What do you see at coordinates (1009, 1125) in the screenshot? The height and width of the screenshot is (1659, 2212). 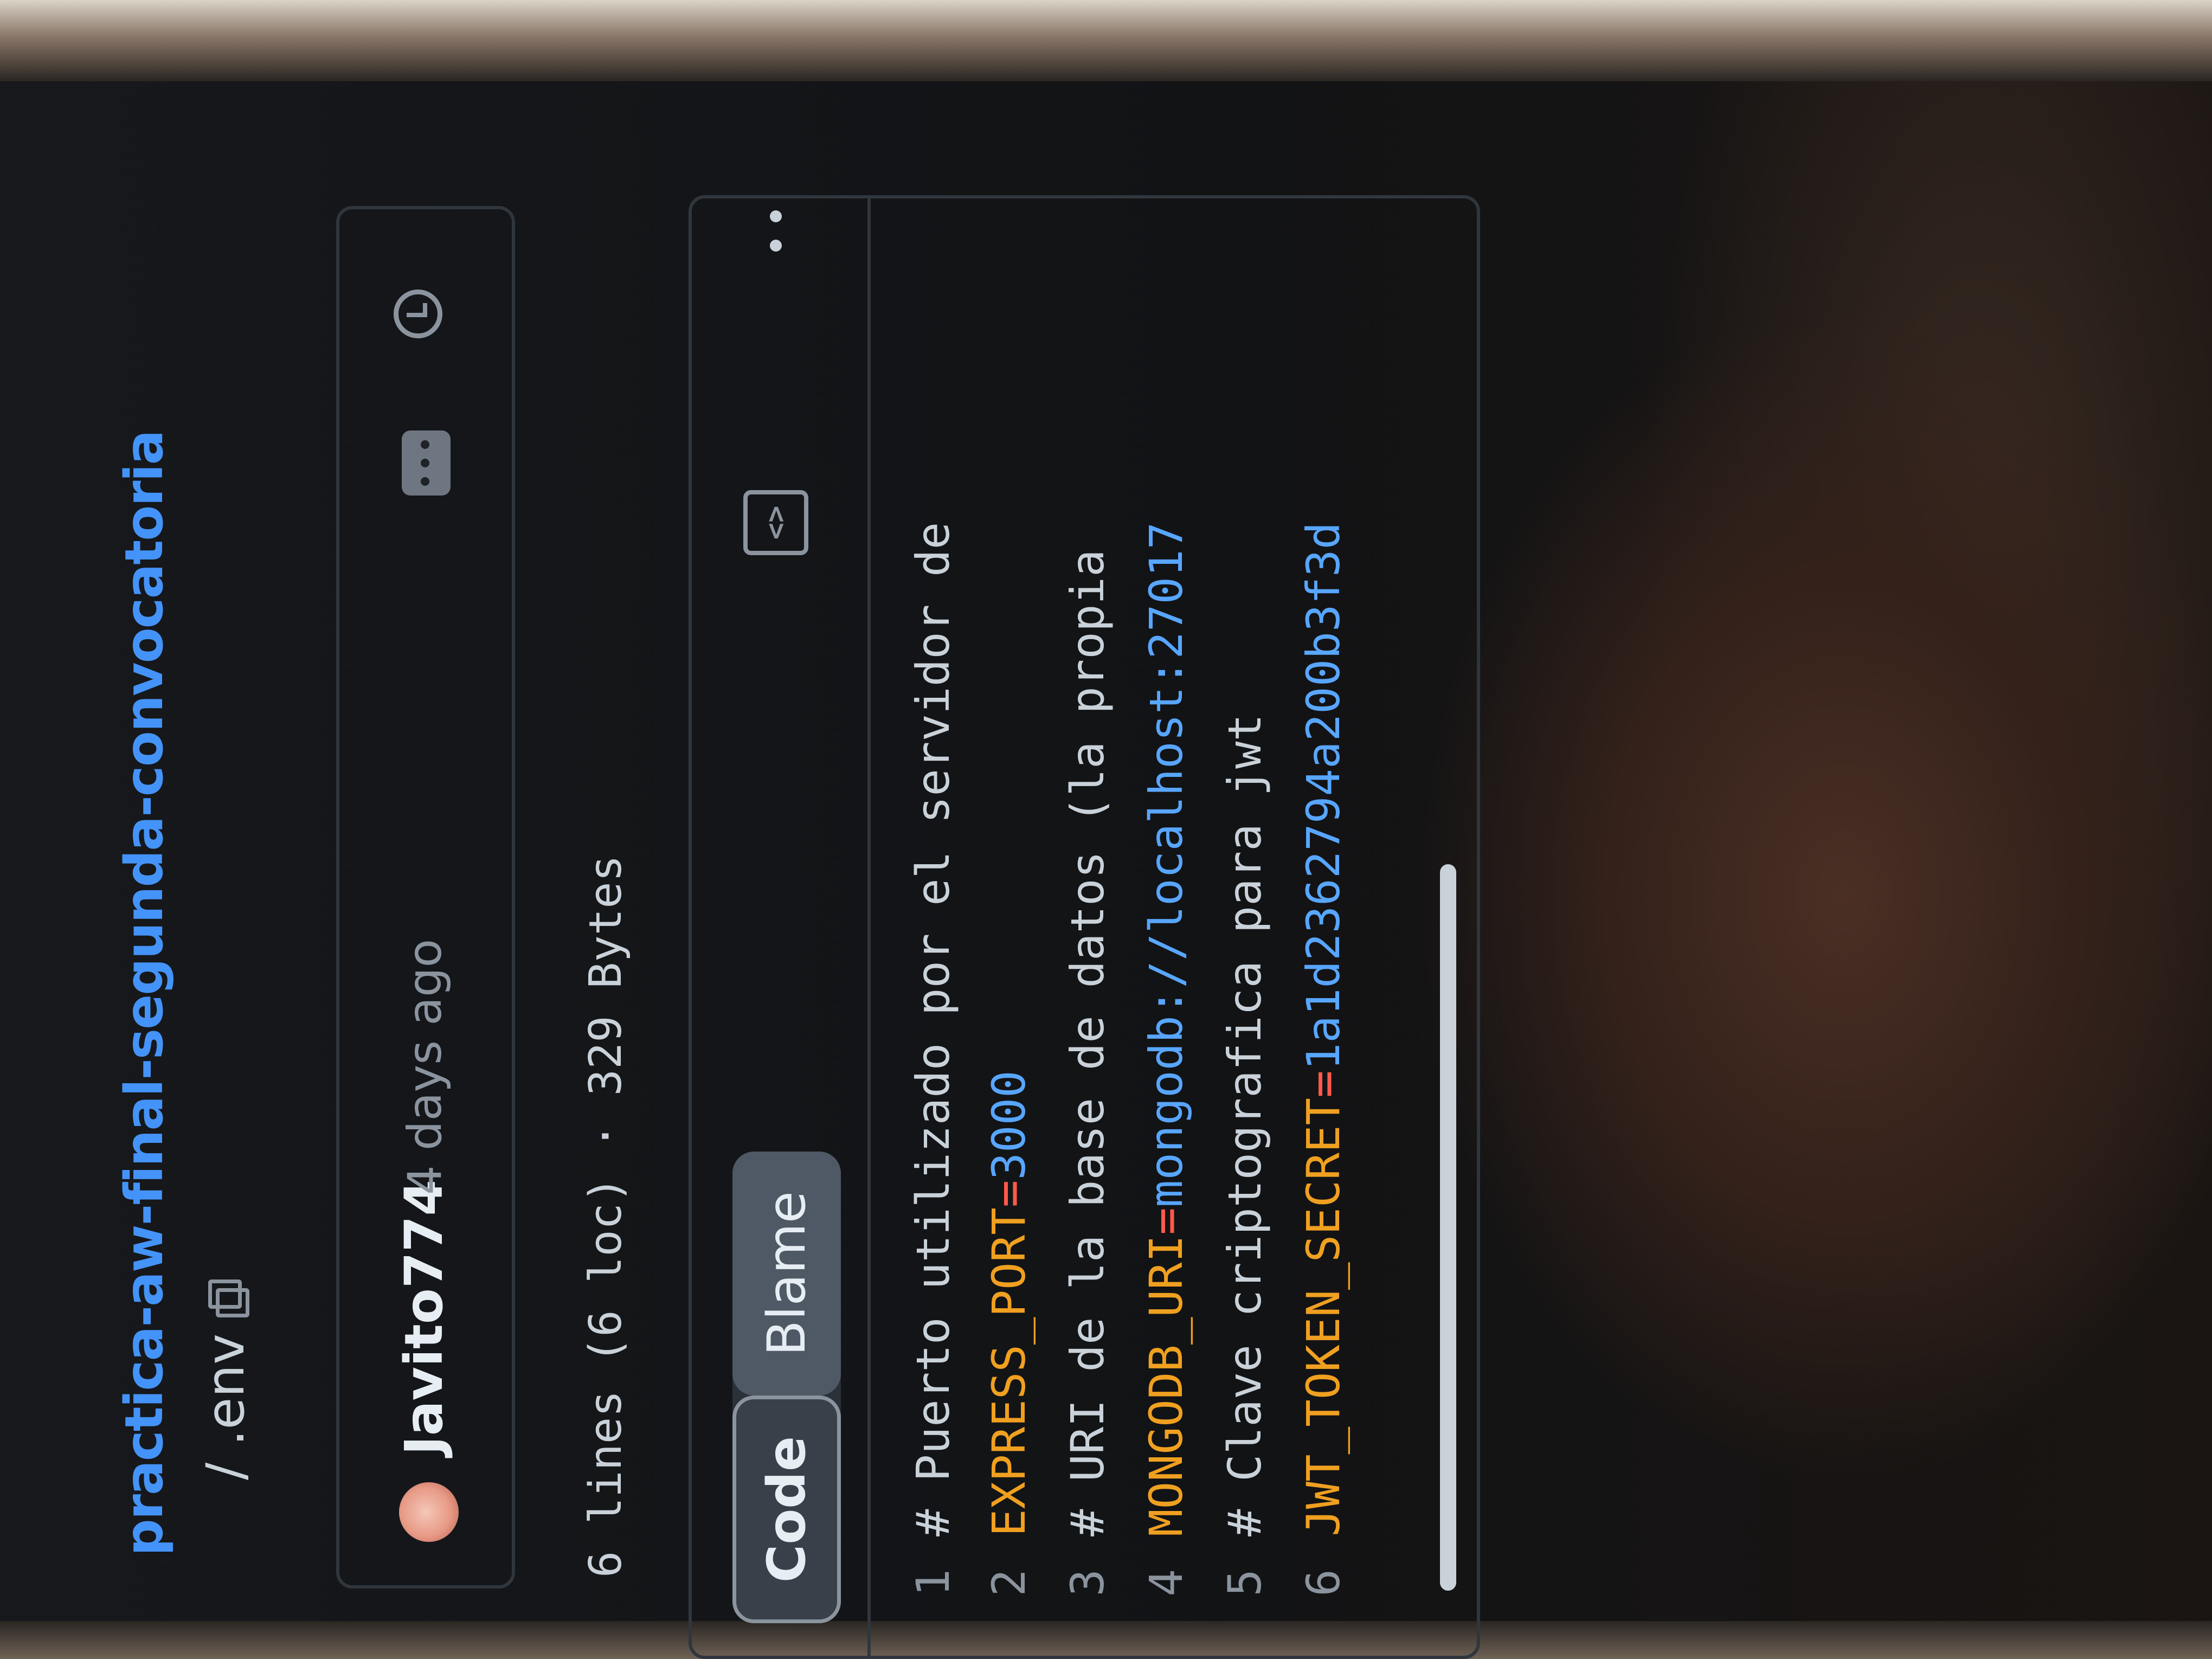 I see `env-value: 3000` at bounding box center [1009, 1125].